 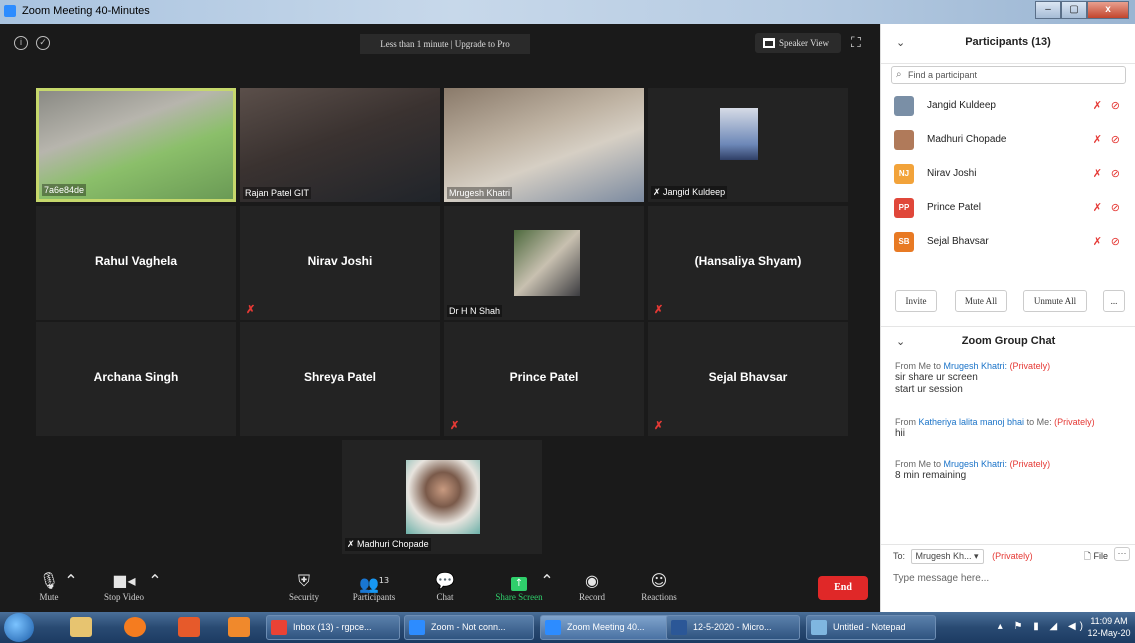 What do you see at coordinates (544, 379) in the screenshot?
I see `video-tile: Prince Patel ✗` at bounding box center [544, 379].